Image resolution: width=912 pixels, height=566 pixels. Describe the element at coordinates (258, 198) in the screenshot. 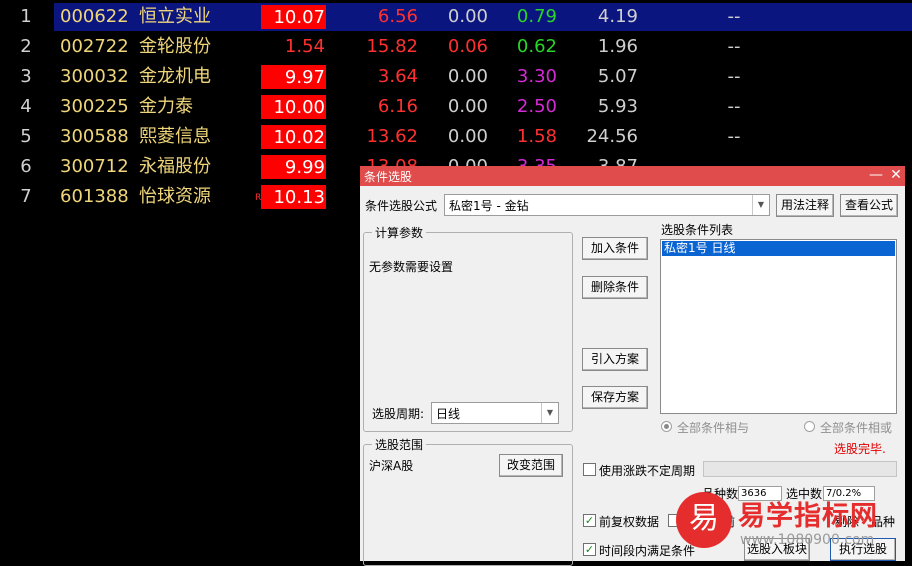

I see `r-marker: R` at that location.